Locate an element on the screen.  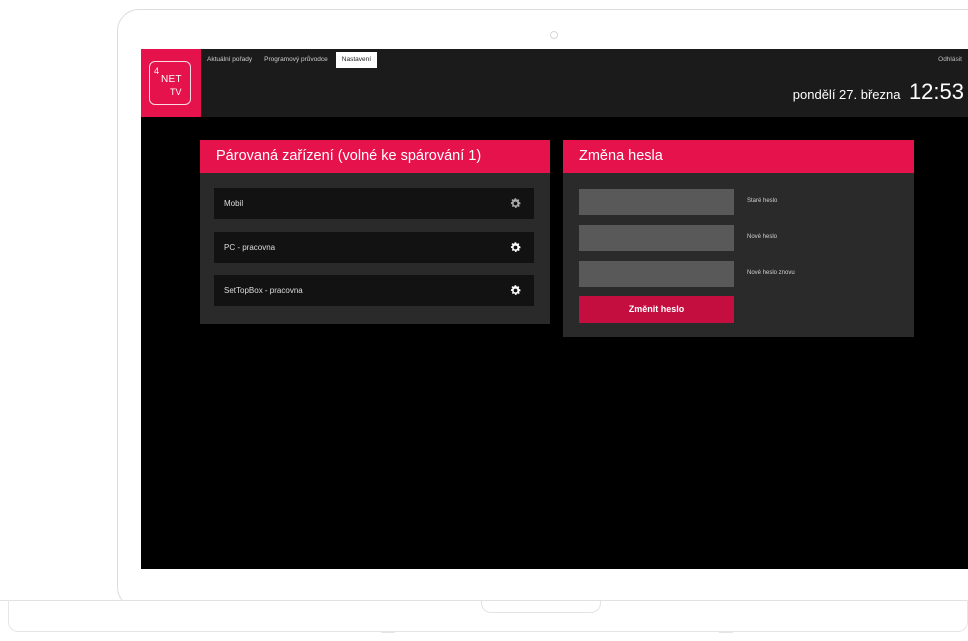
old-password-input is located at coordinates (656, 202).